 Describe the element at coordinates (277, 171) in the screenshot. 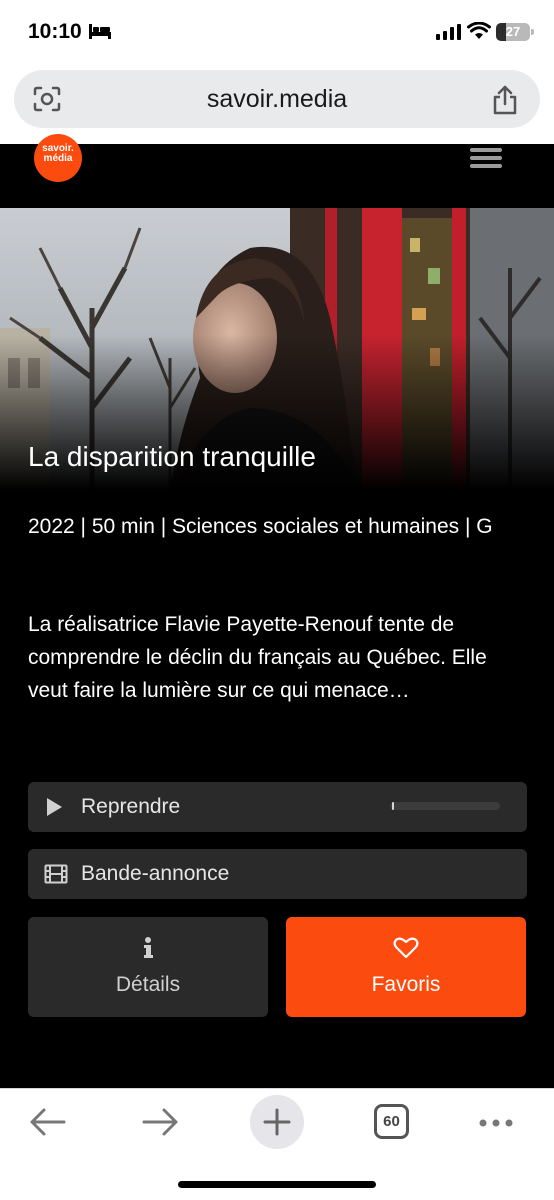

I see `site-header: savoir. média` at that location.